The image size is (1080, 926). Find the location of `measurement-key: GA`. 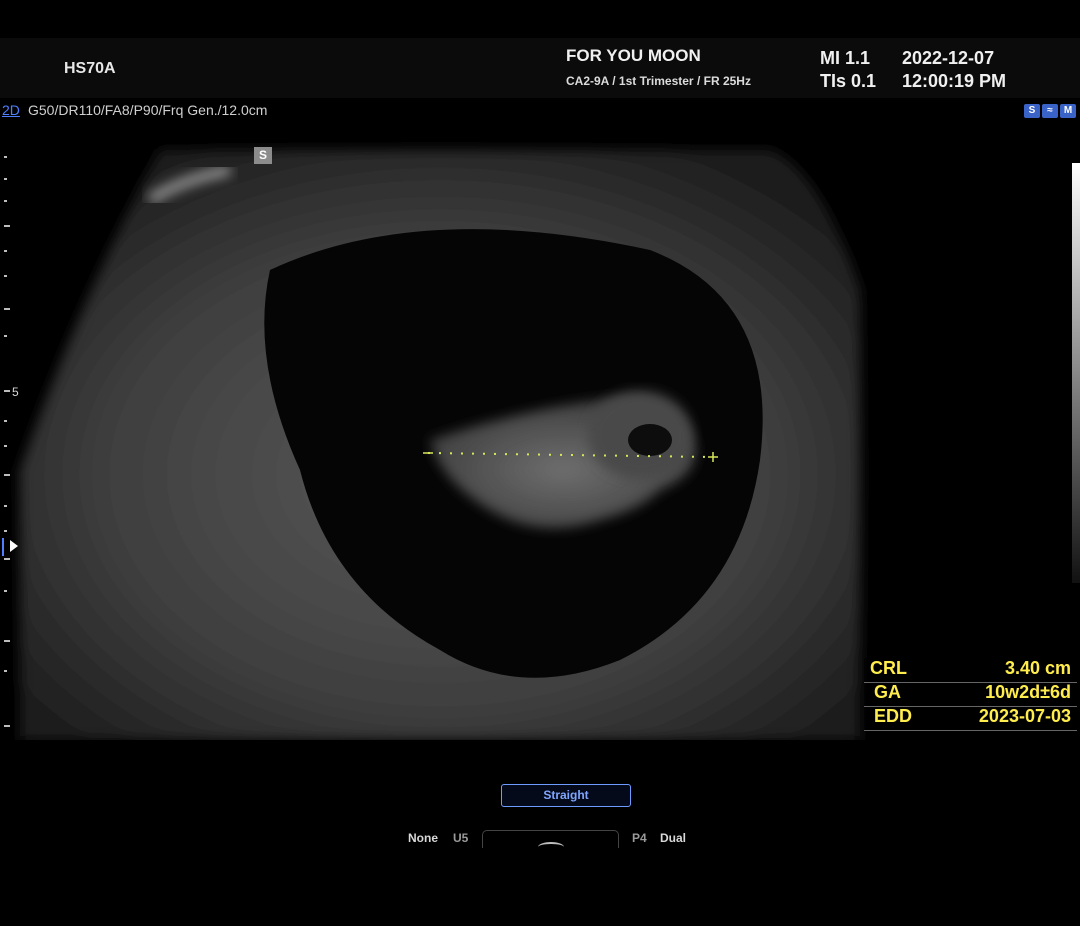

measurement-key: GA is located at coordinates (887, 692).